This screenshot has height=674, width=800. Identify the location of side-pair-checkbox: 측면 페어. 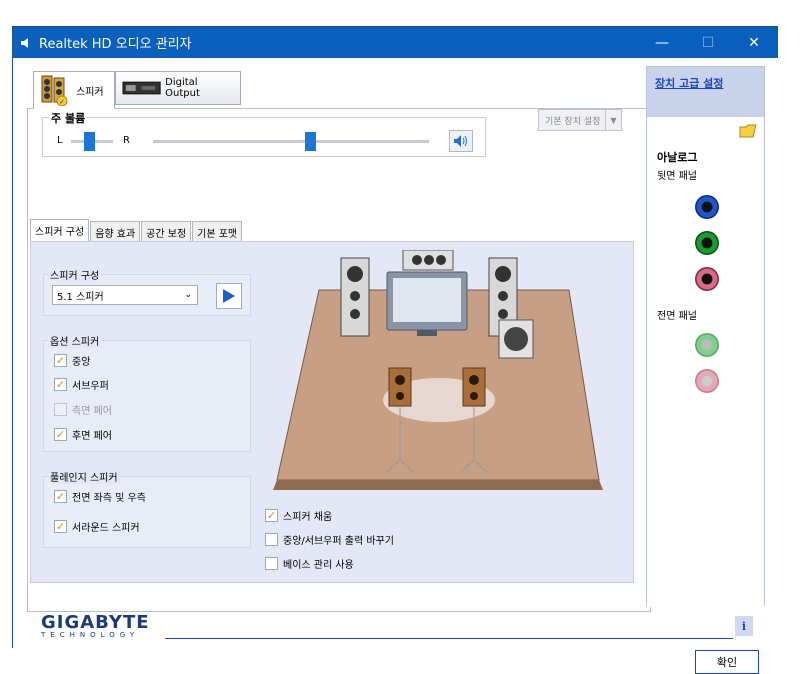
(83, 409).